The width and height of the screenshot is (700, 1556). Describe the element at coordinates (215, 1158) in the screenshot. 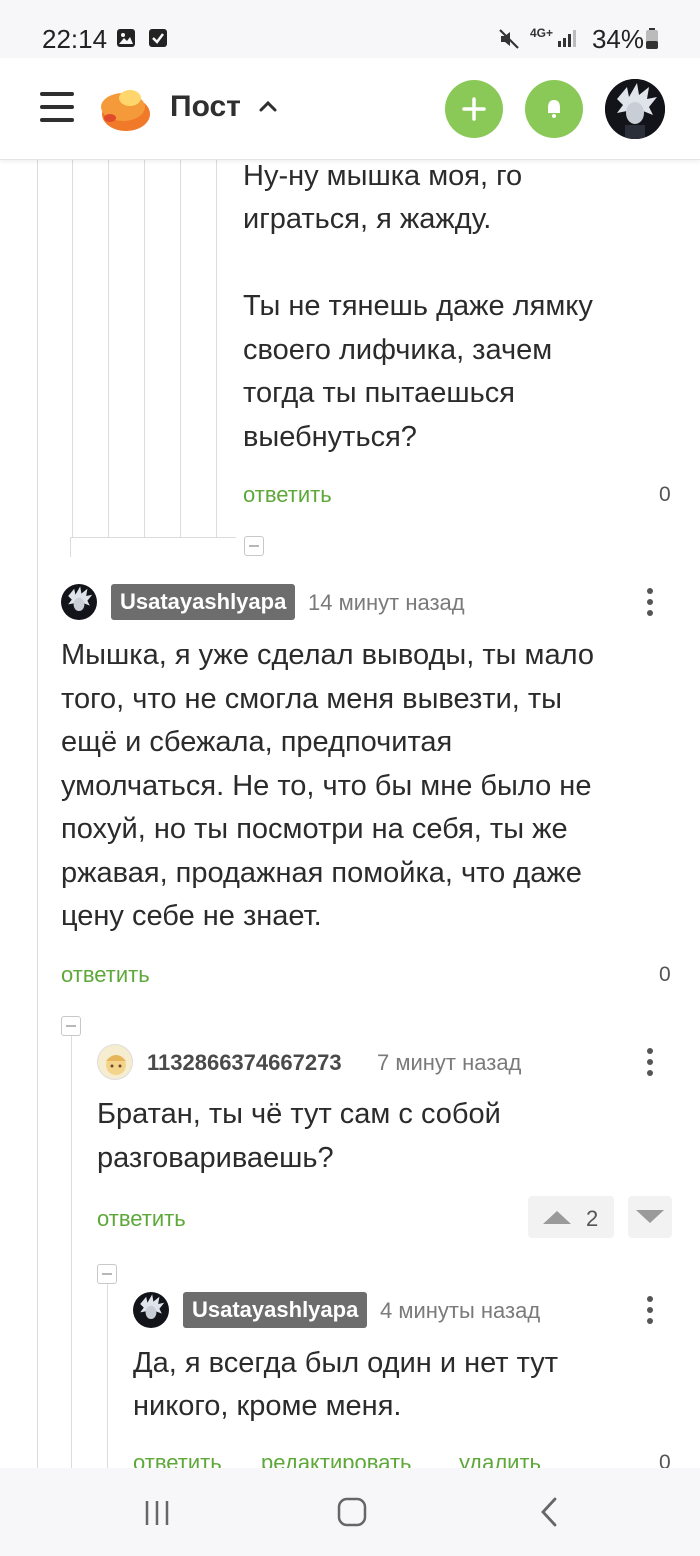

I see `comment-line: разговариваешь?` at that location.